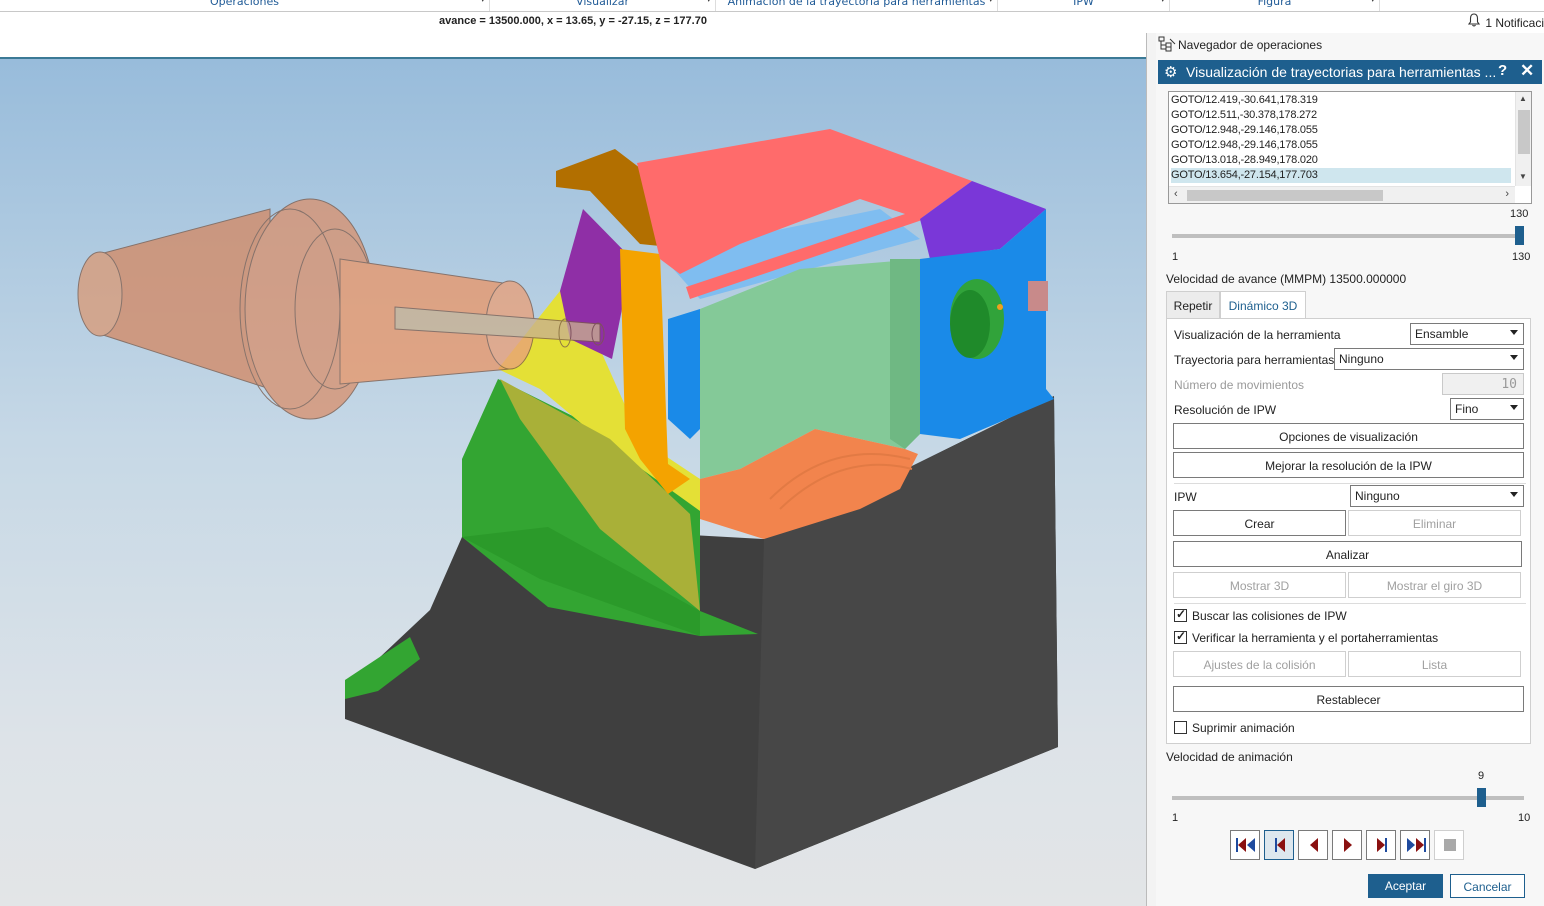 The height and width of the screenshot is (906, 1544). I want to click on list-vertical-scrollbar: ▲ ▼, so click(1523, 139).